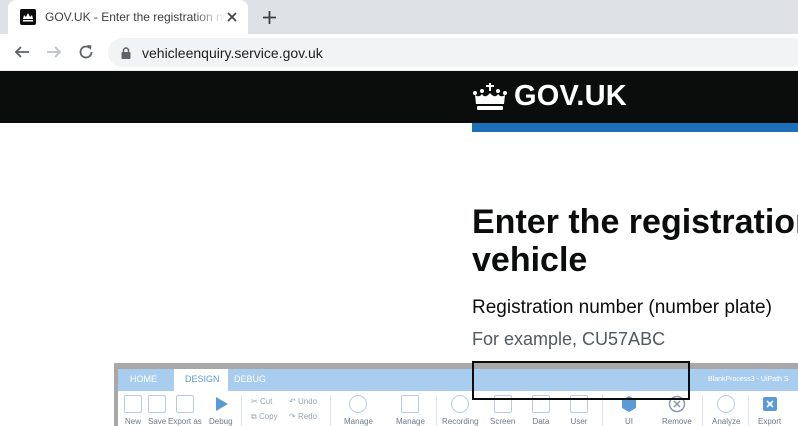 This screenshot has width=798, height=426. What do you see at coordinates (399, 97) in the screenshot?
I see `govuk-header: GOV.UK` at bounding box center [399, 97].